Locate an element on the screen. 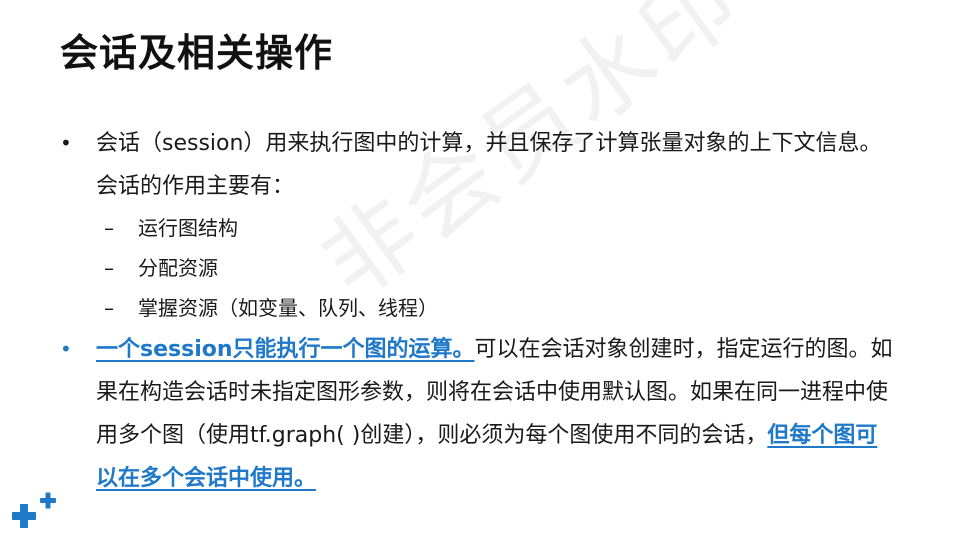  sub-item: – 分配资源 is located at coordinates (502, 268).